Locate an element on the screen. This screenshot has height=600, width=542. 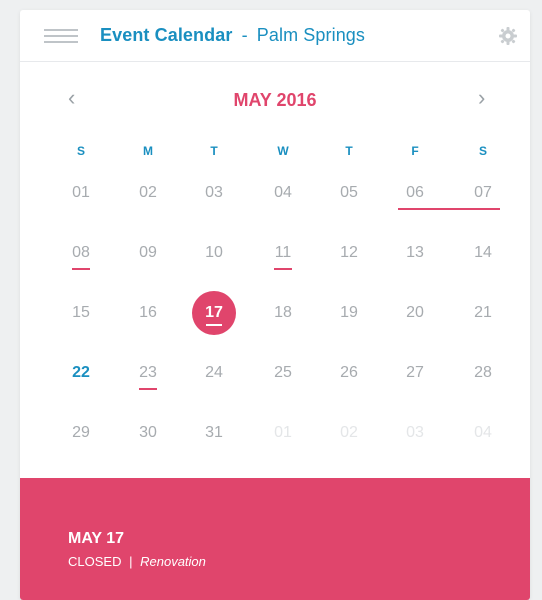
calendar-day: 21 is located at coordinates (483, 313).